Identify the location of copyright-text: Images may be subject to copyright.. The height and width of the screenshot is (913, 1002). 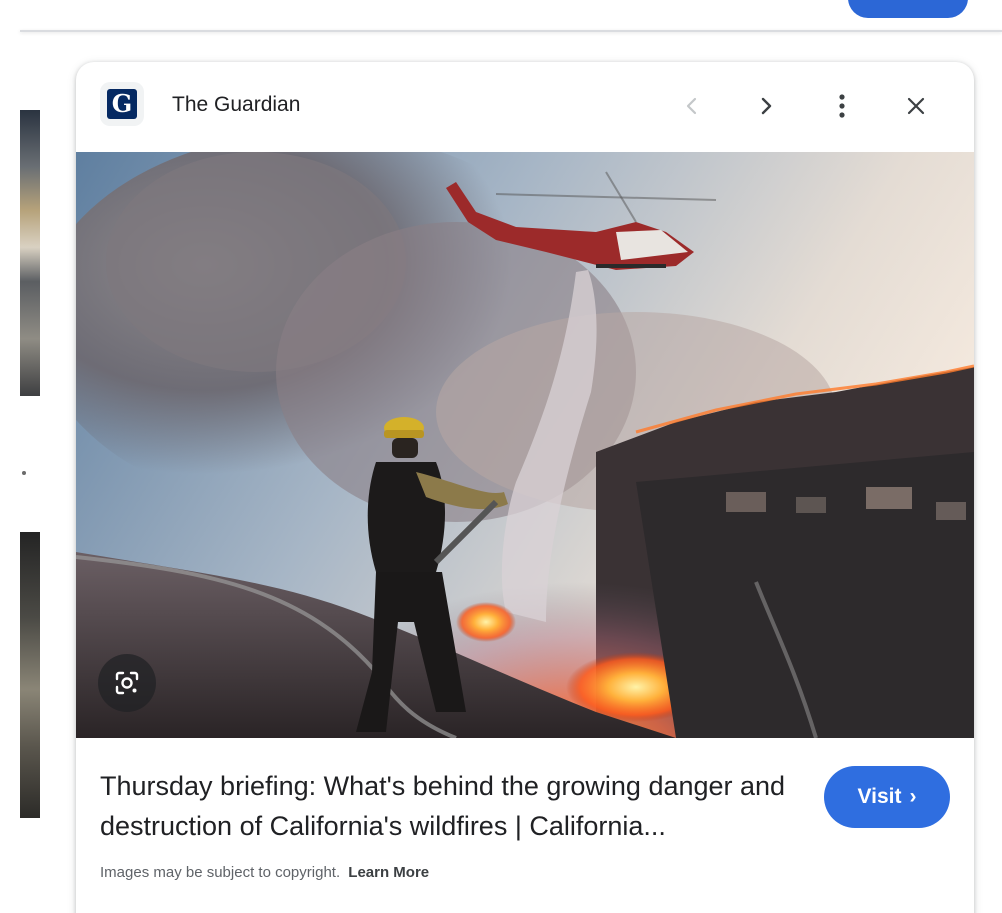
(220, 872).